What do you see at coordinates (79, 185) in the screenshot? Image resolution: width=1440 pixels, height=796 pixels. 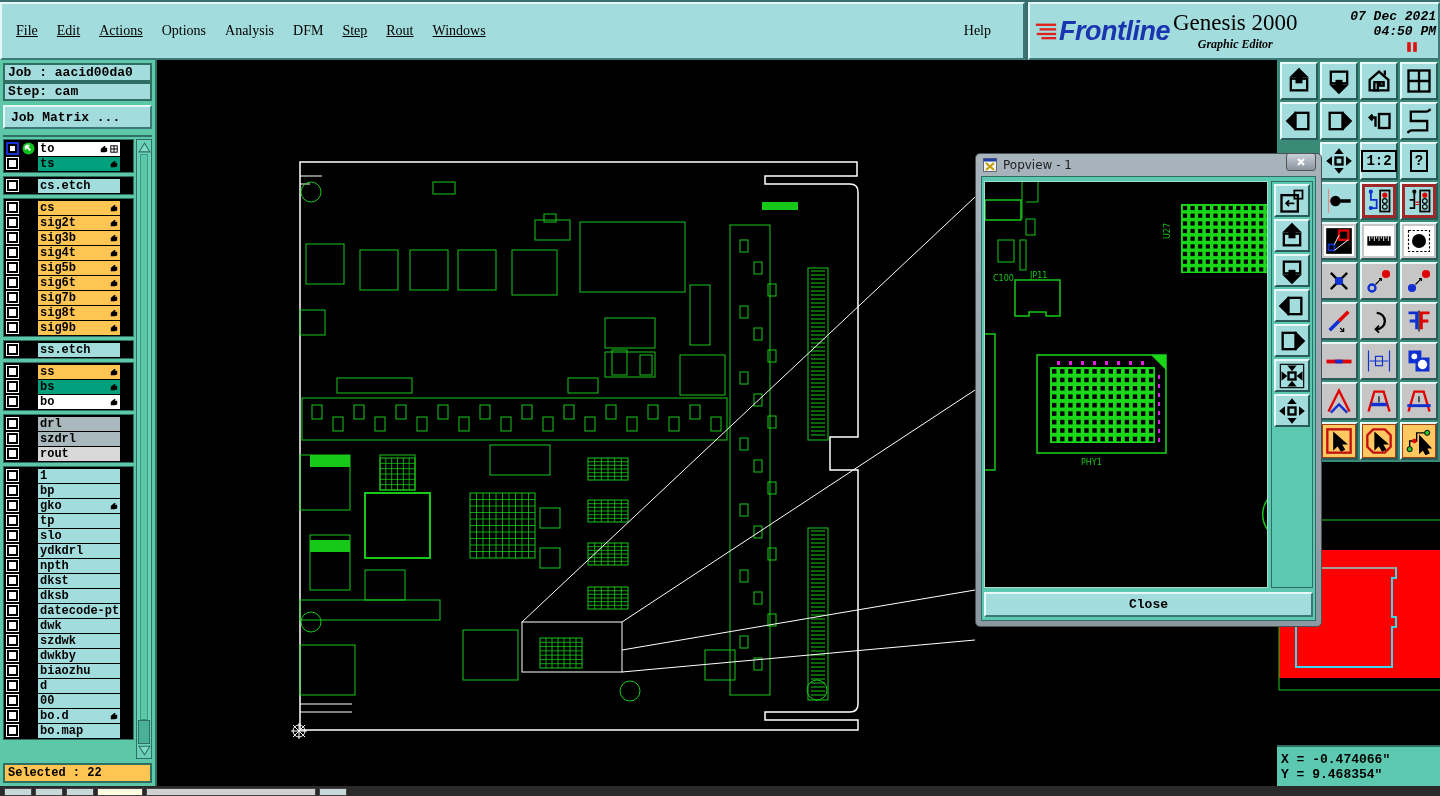 I see `layer-item: cs.etch` at bounding box center [79, 185].